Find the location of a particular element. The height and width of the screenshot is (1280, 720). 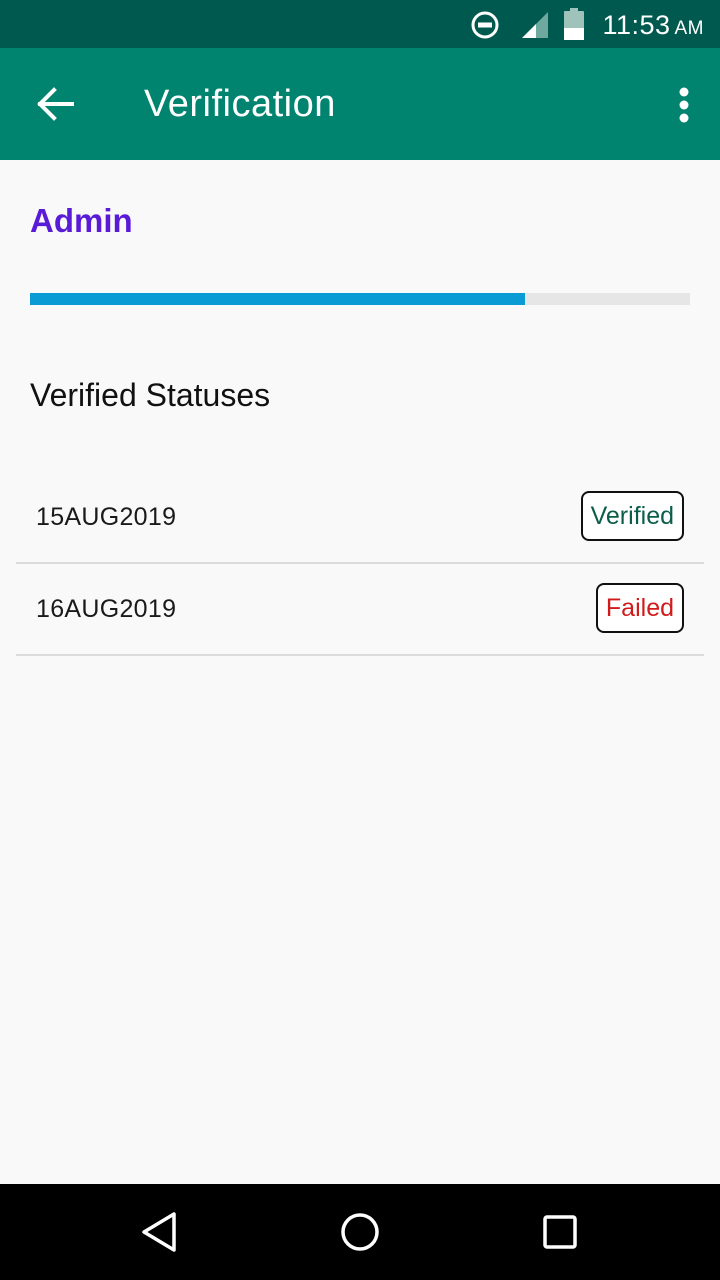

nav-home-icon is located at coordinates (360, 1236).